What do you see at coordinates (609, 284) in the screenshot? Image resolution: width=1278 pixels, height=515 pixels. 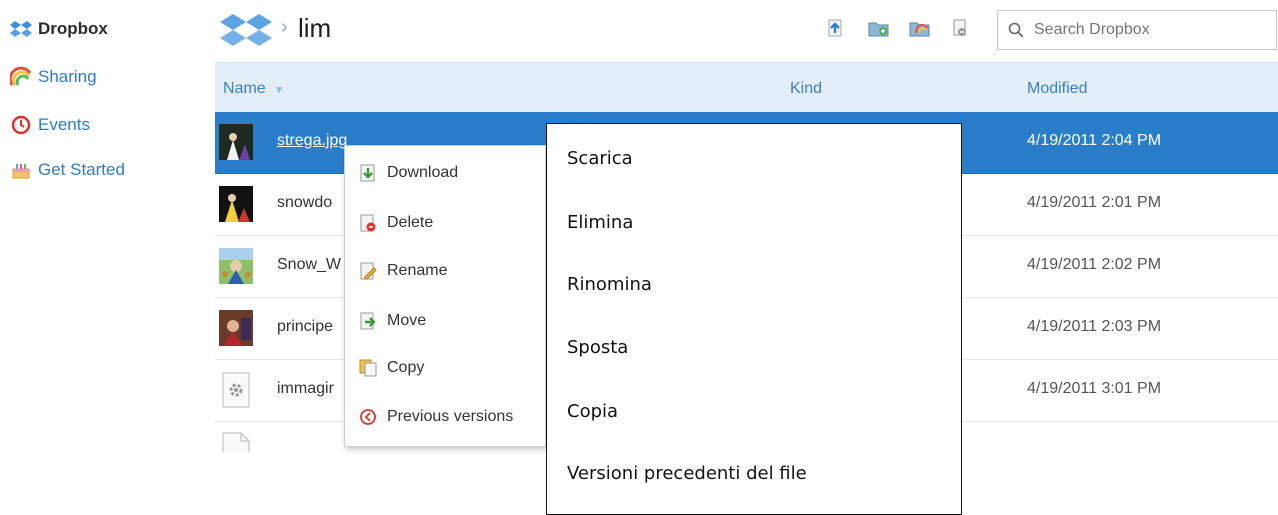 I see `annotation-line: Rinomina` at bounding box center [609, 284].